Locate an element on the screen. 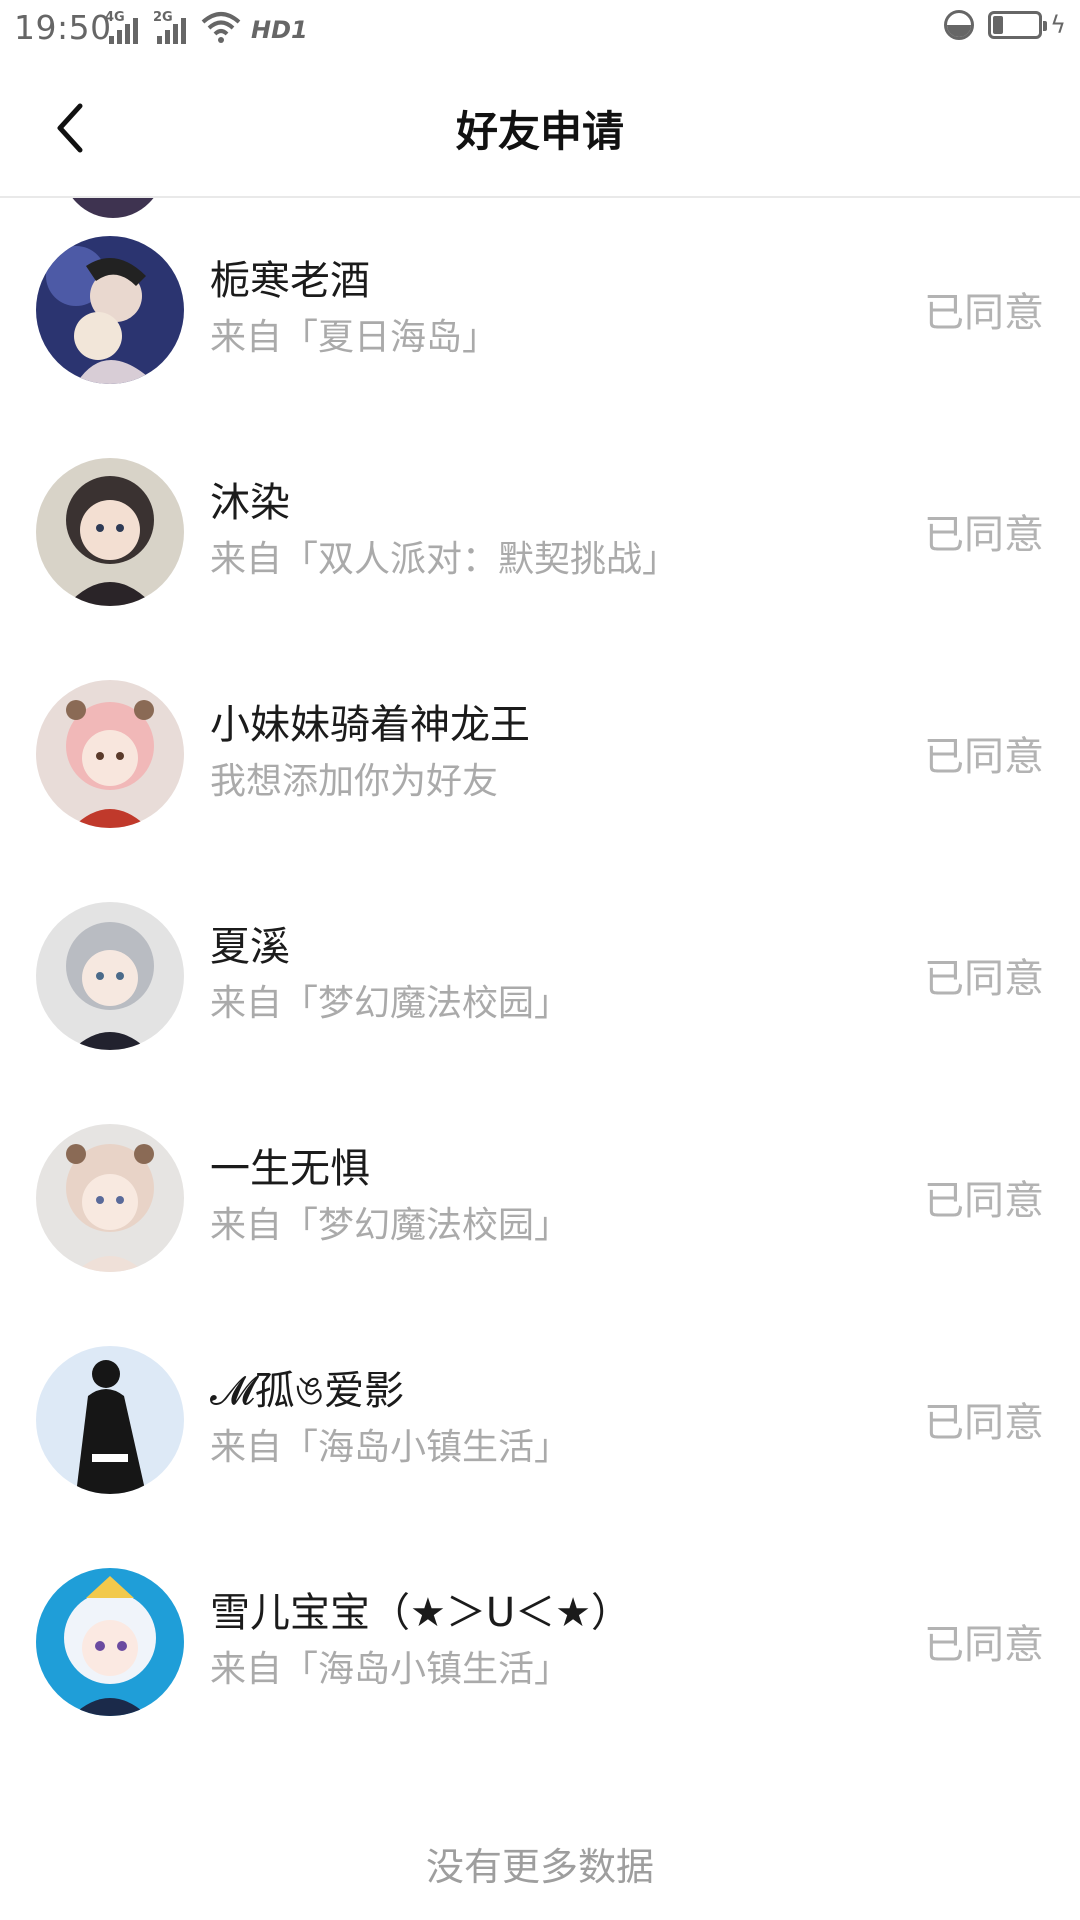 The width and height of the screenshot is (1080, 1920). status-right-icons: ϟ is located at coordinates (1005, 25).